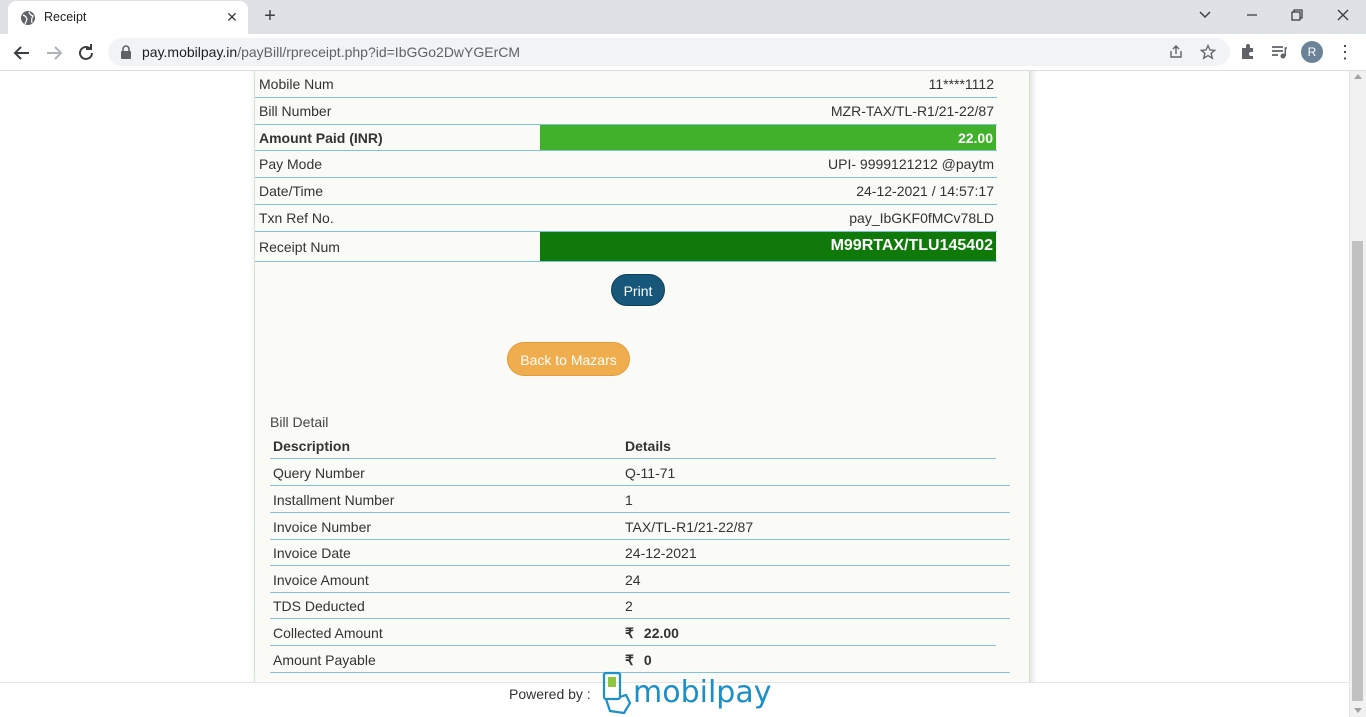 The height and width of the screenshot is (717, 1366). What do you see at coordinates (65, 17) in the screenshot?
I see `tab-title: Receipt` at bounding box center [65, 17].